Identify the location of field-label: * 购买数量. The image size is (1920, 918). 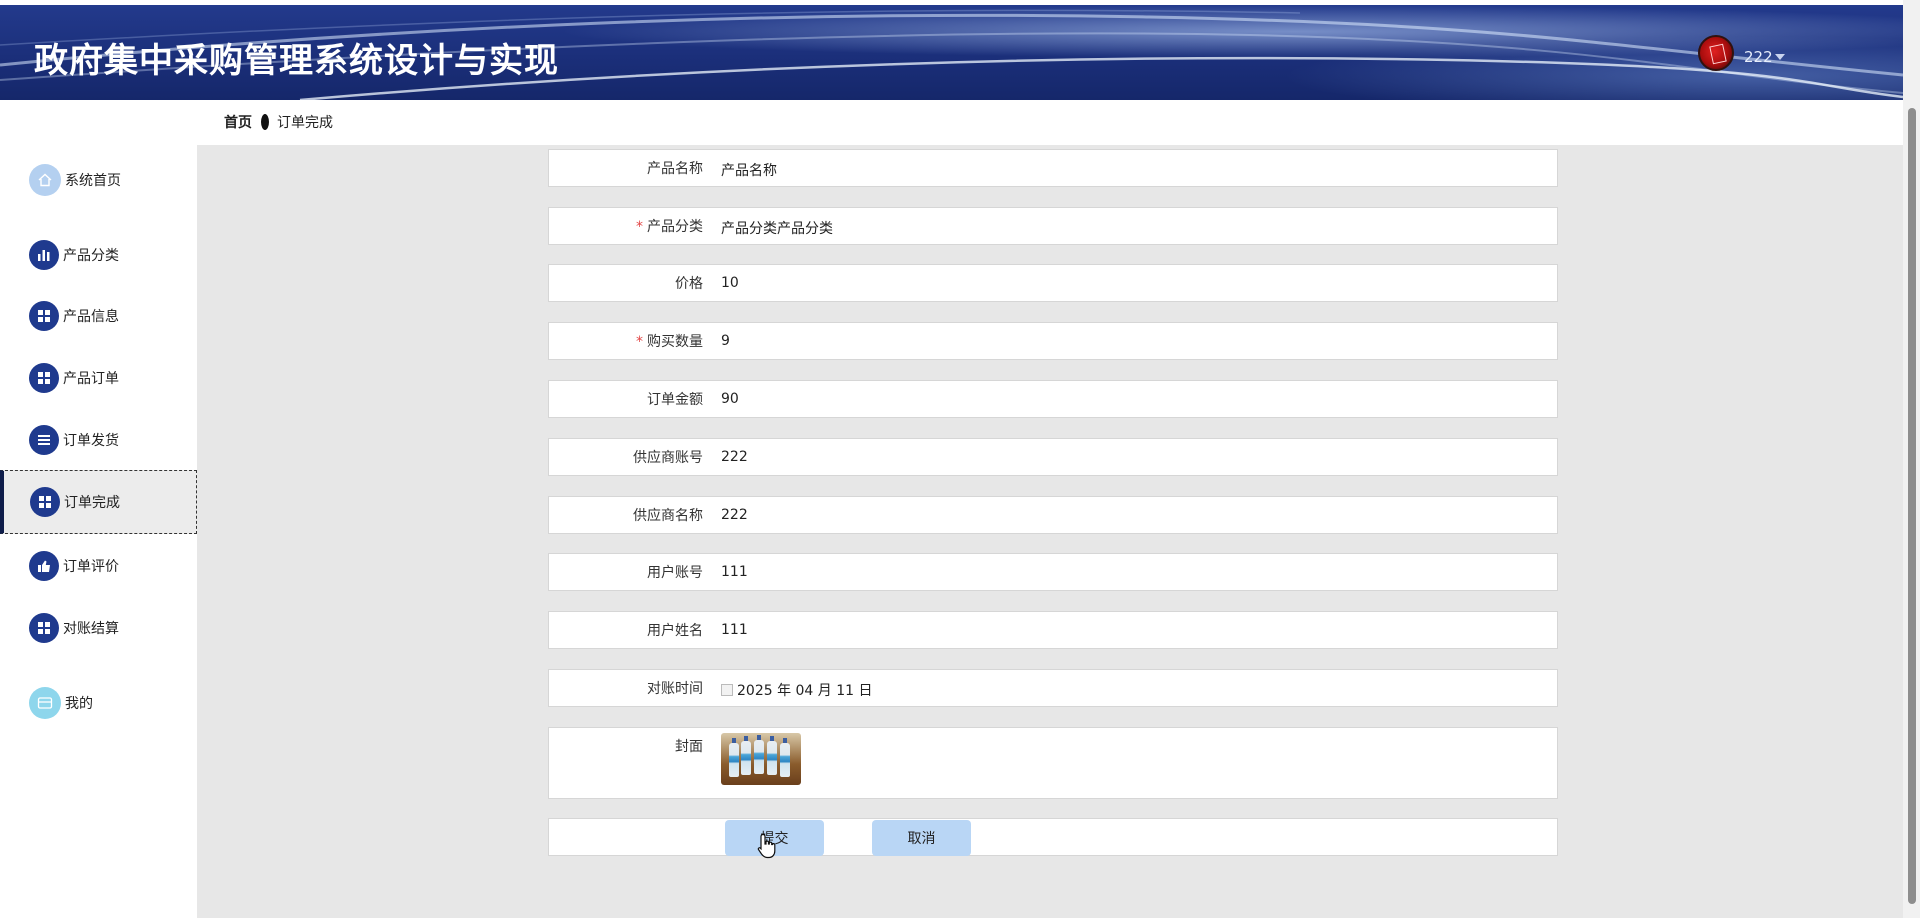
(669, 341).